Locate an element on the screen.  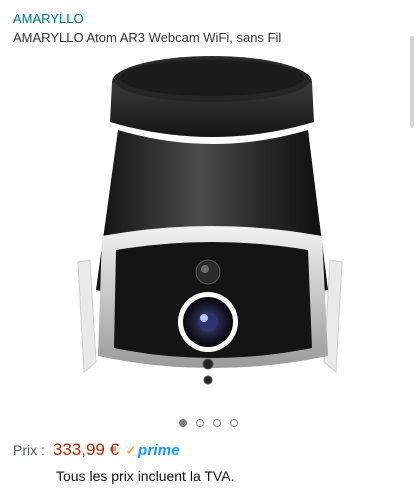
tax-note: Tous les prix incluent la TVA. is located at coordinates (145, 476).